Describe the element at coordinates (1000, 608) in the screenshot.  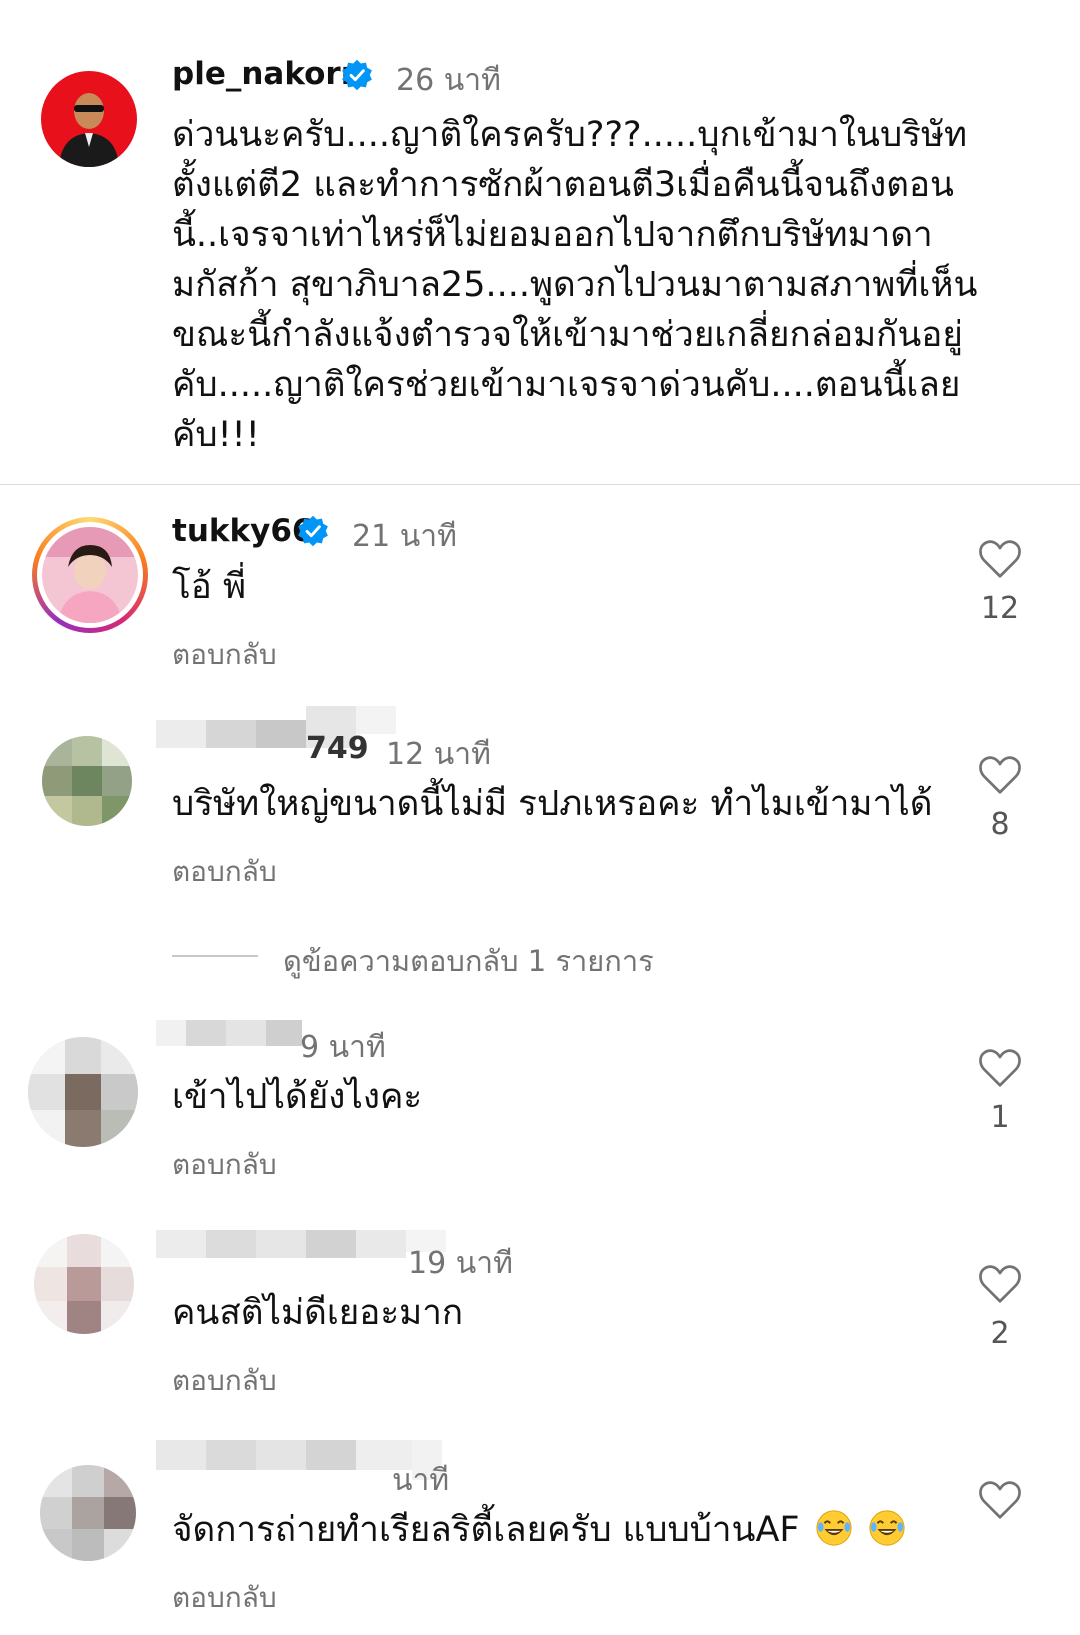
I see `like-count: 12` at that location.